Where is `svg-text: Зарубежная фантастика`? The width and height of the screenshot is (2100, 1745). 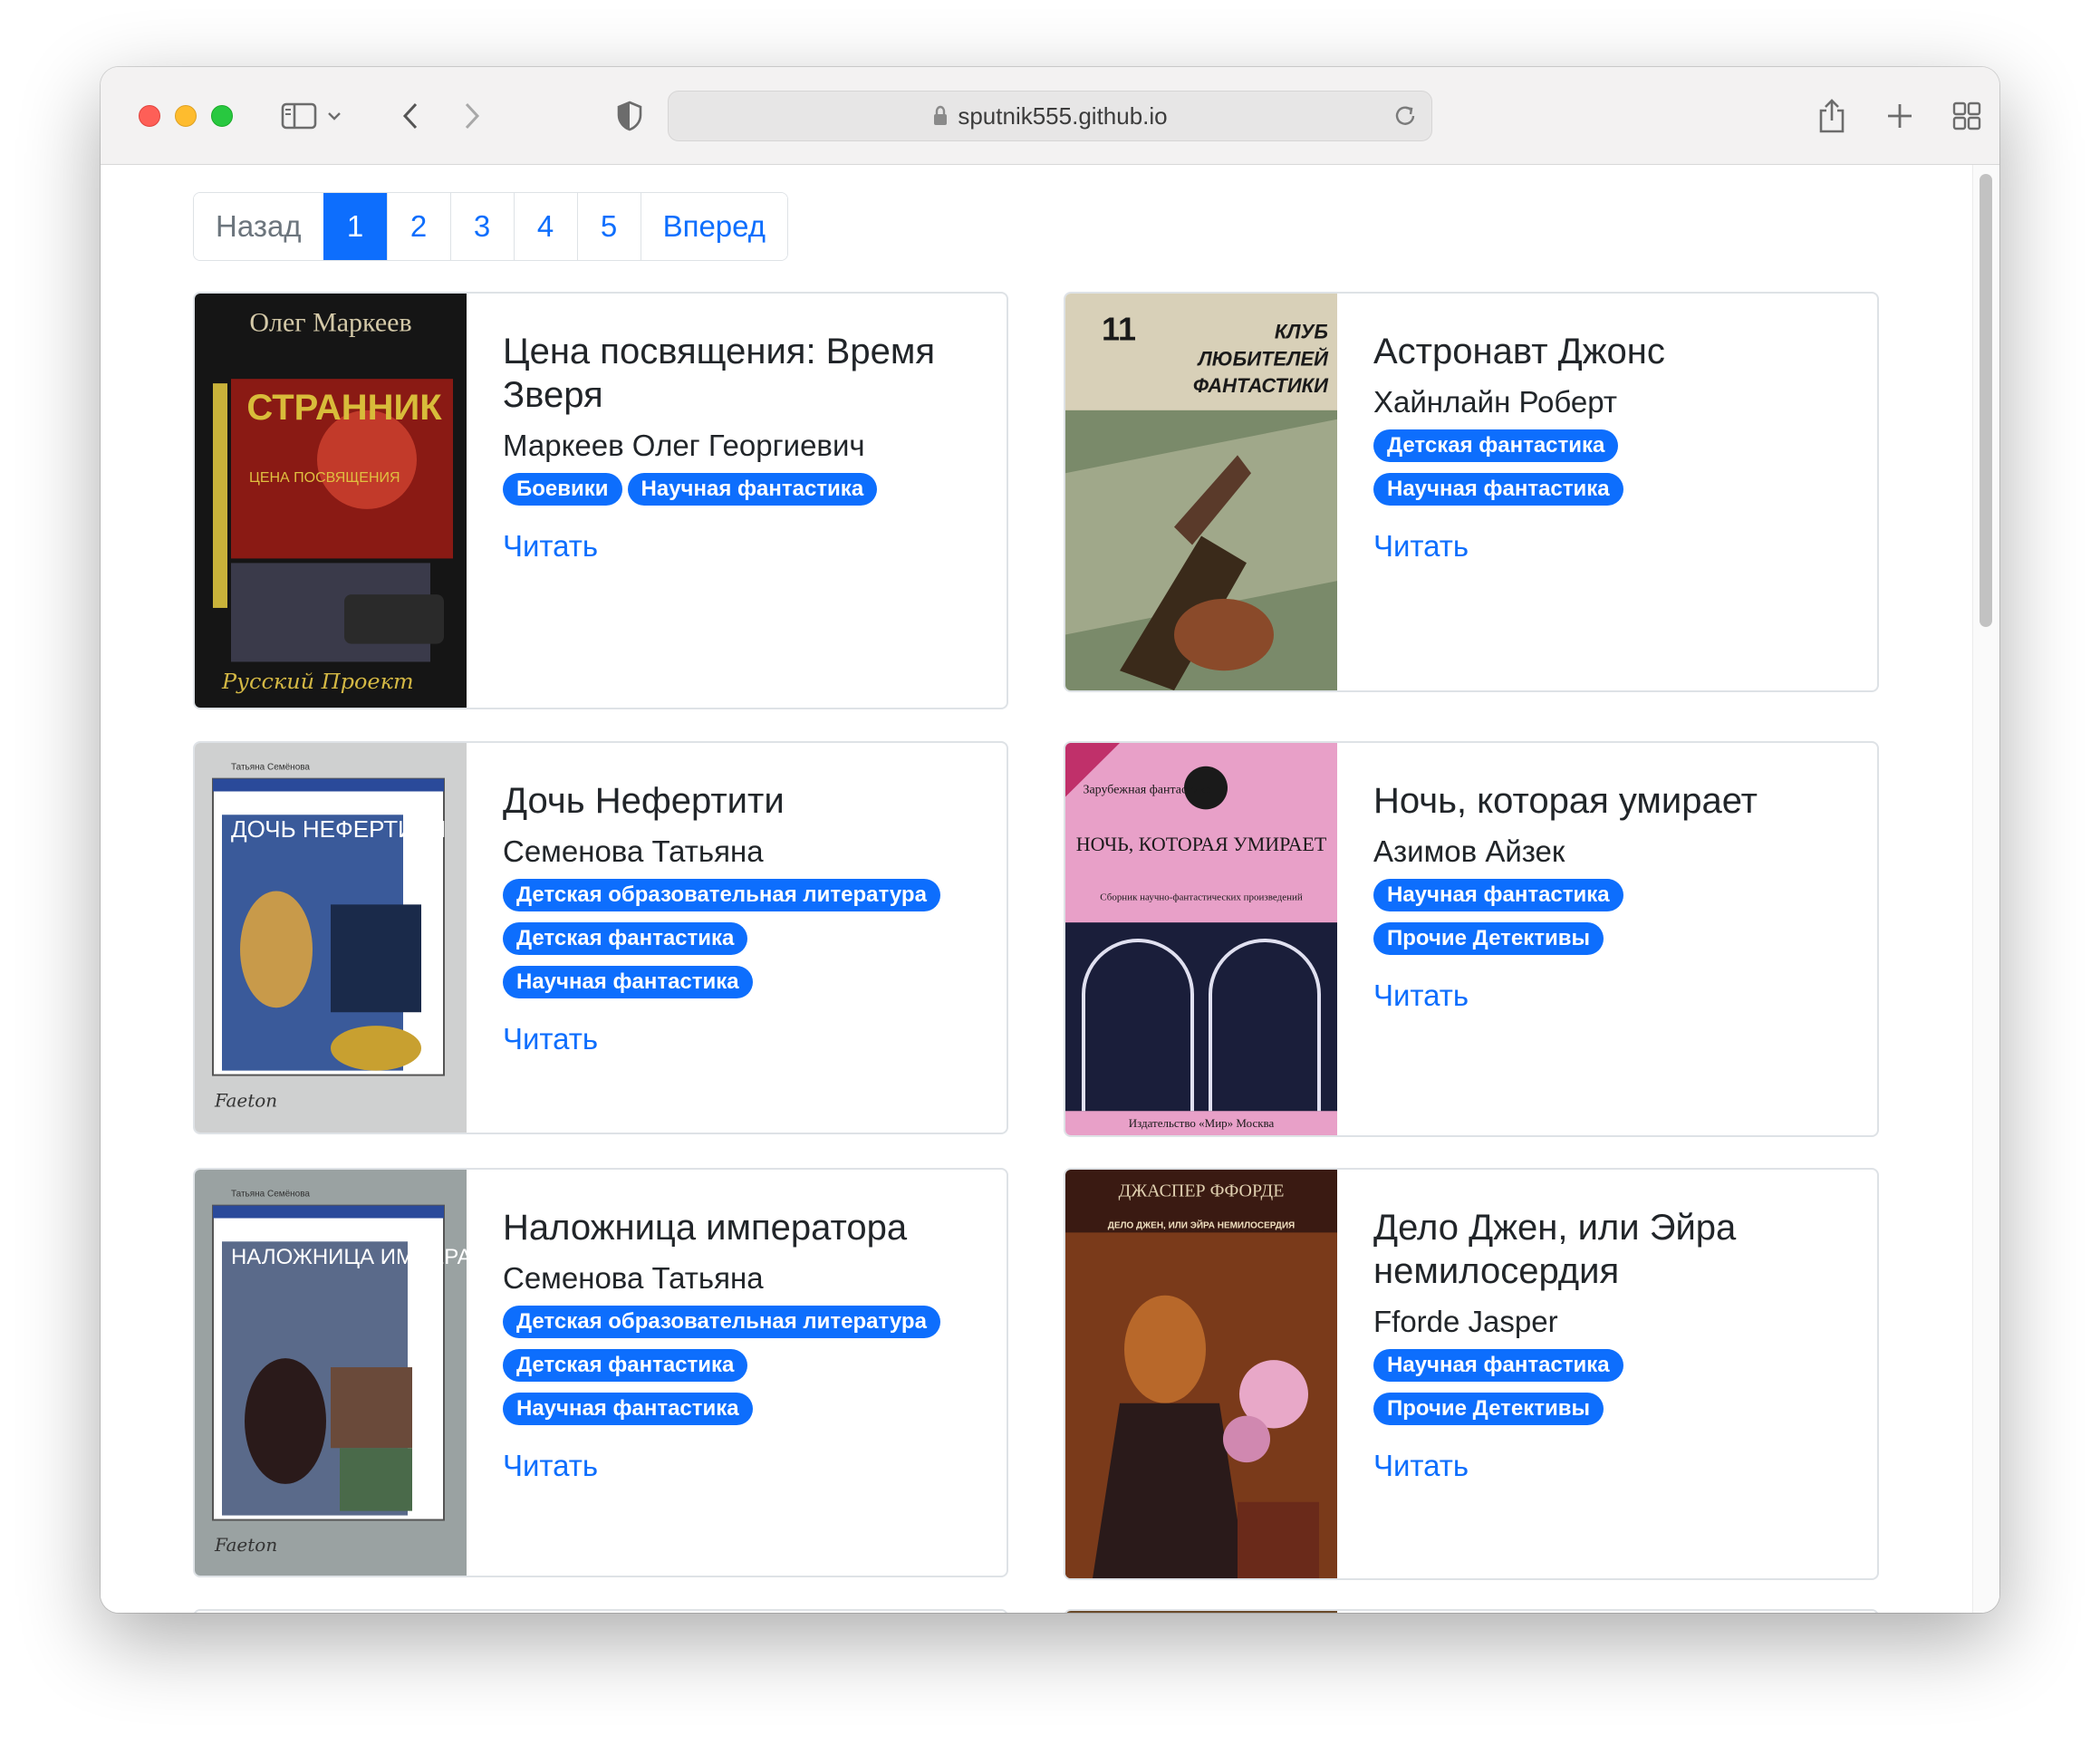 svg-text: Зарубежная фантастика is located at coordinates (1146, 791).